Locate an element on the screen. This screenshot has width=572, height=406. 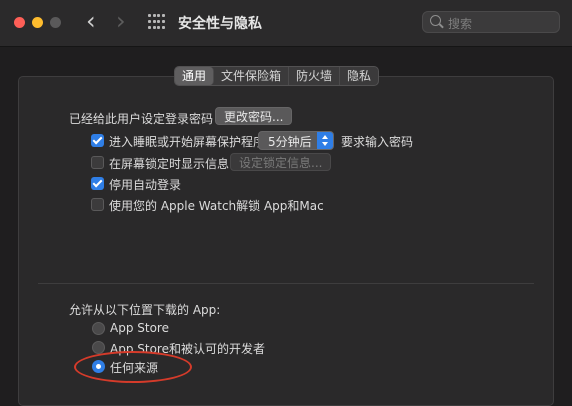
chevron-updown-icon is located at coordinates (325, 140).